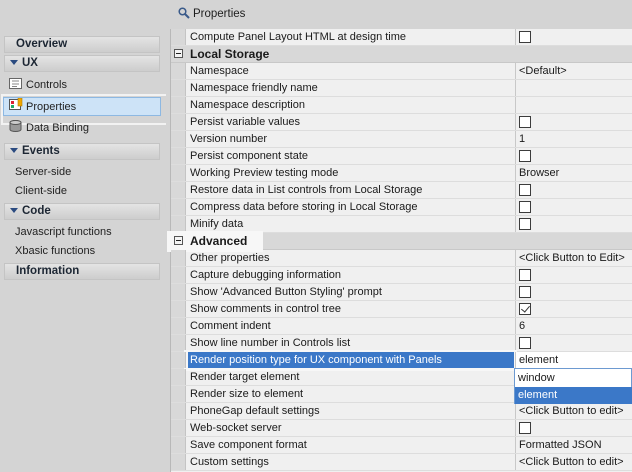 This screenshot has height=472, width=632. I want to click on sidebar-item-javascript-functions: Javascript functions, so click(82, 232).